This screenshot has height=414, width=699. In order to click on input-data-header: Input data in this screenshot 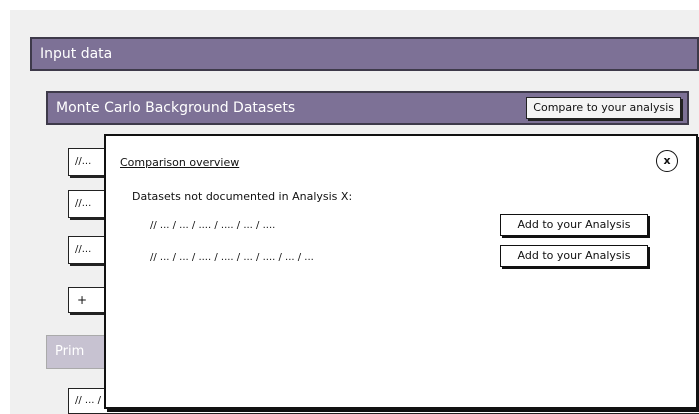, I will do `click(364, 54)`.